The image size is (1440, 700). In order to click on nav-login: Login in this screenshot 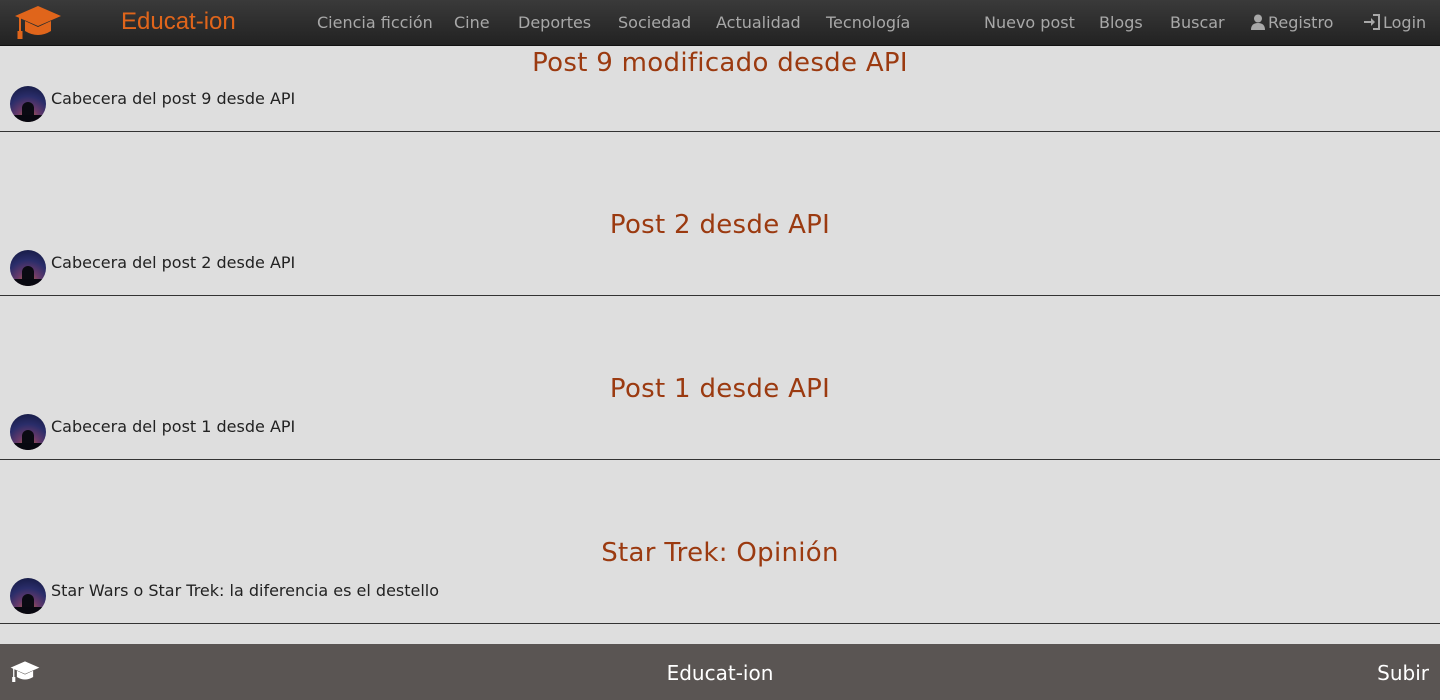, I will do `click(1395, 22)`.